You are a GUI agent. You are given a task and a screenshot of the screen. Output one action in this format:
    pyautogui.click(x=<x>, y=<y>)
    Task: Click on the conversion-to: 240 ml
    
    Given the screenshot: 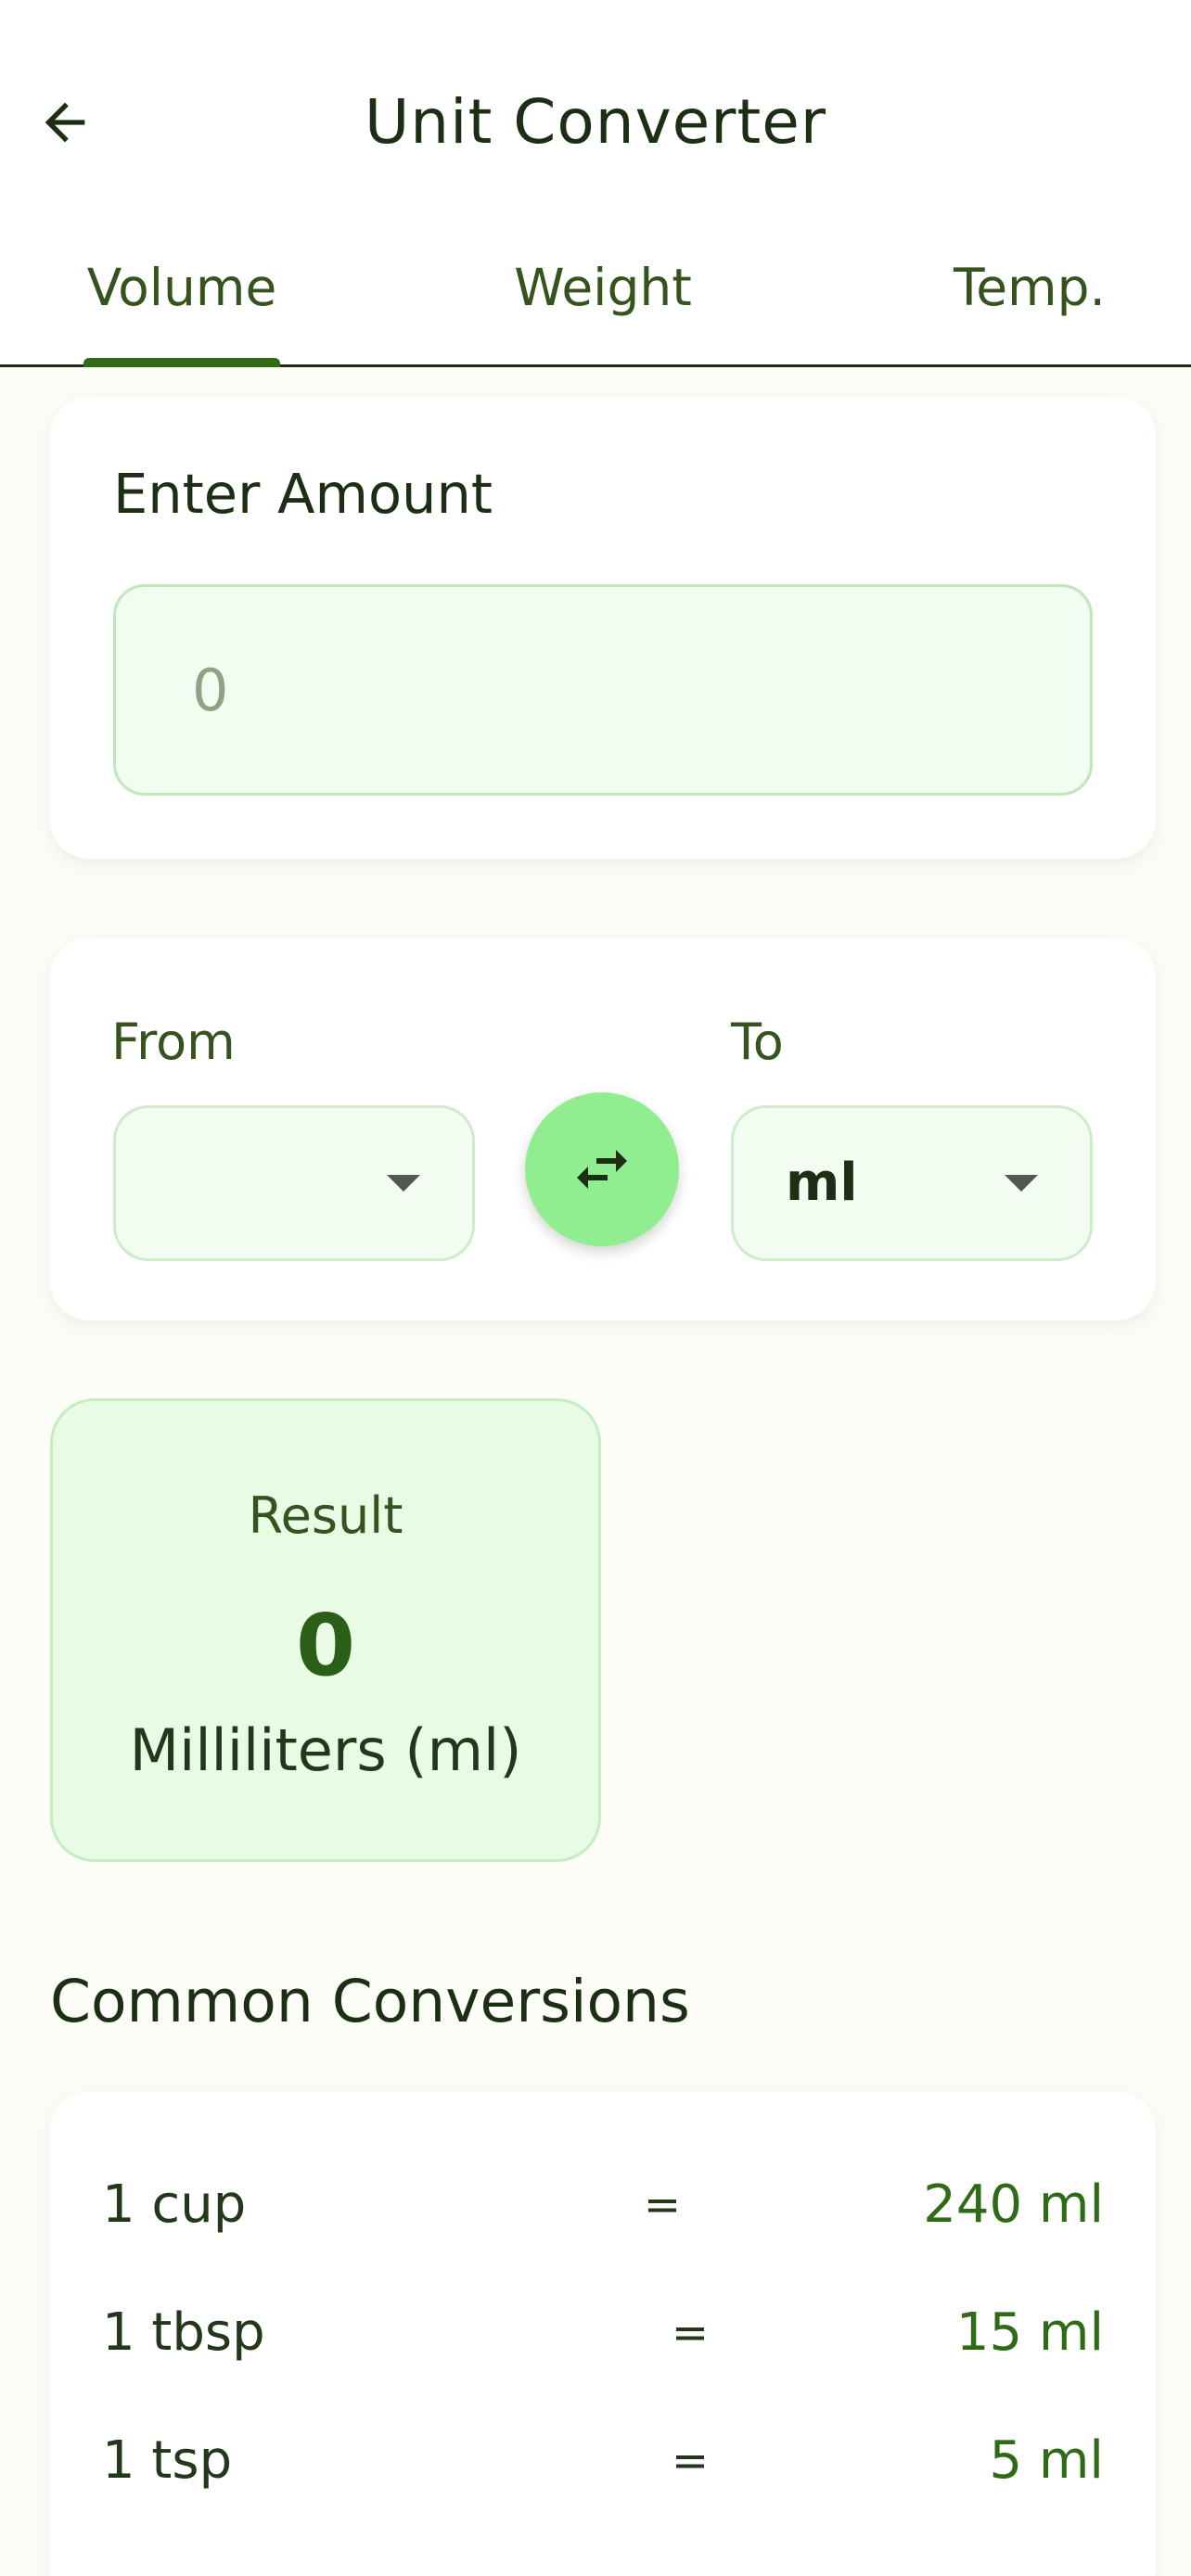 What is the action you would take?
    pyautogui.click(x=1014, y=2205)
    